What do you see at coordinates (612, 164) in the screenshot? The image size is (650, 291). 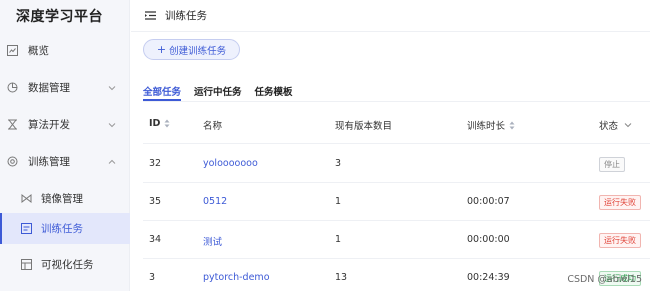 I see `status-badge: 停止` at bounding box center [612, 164].